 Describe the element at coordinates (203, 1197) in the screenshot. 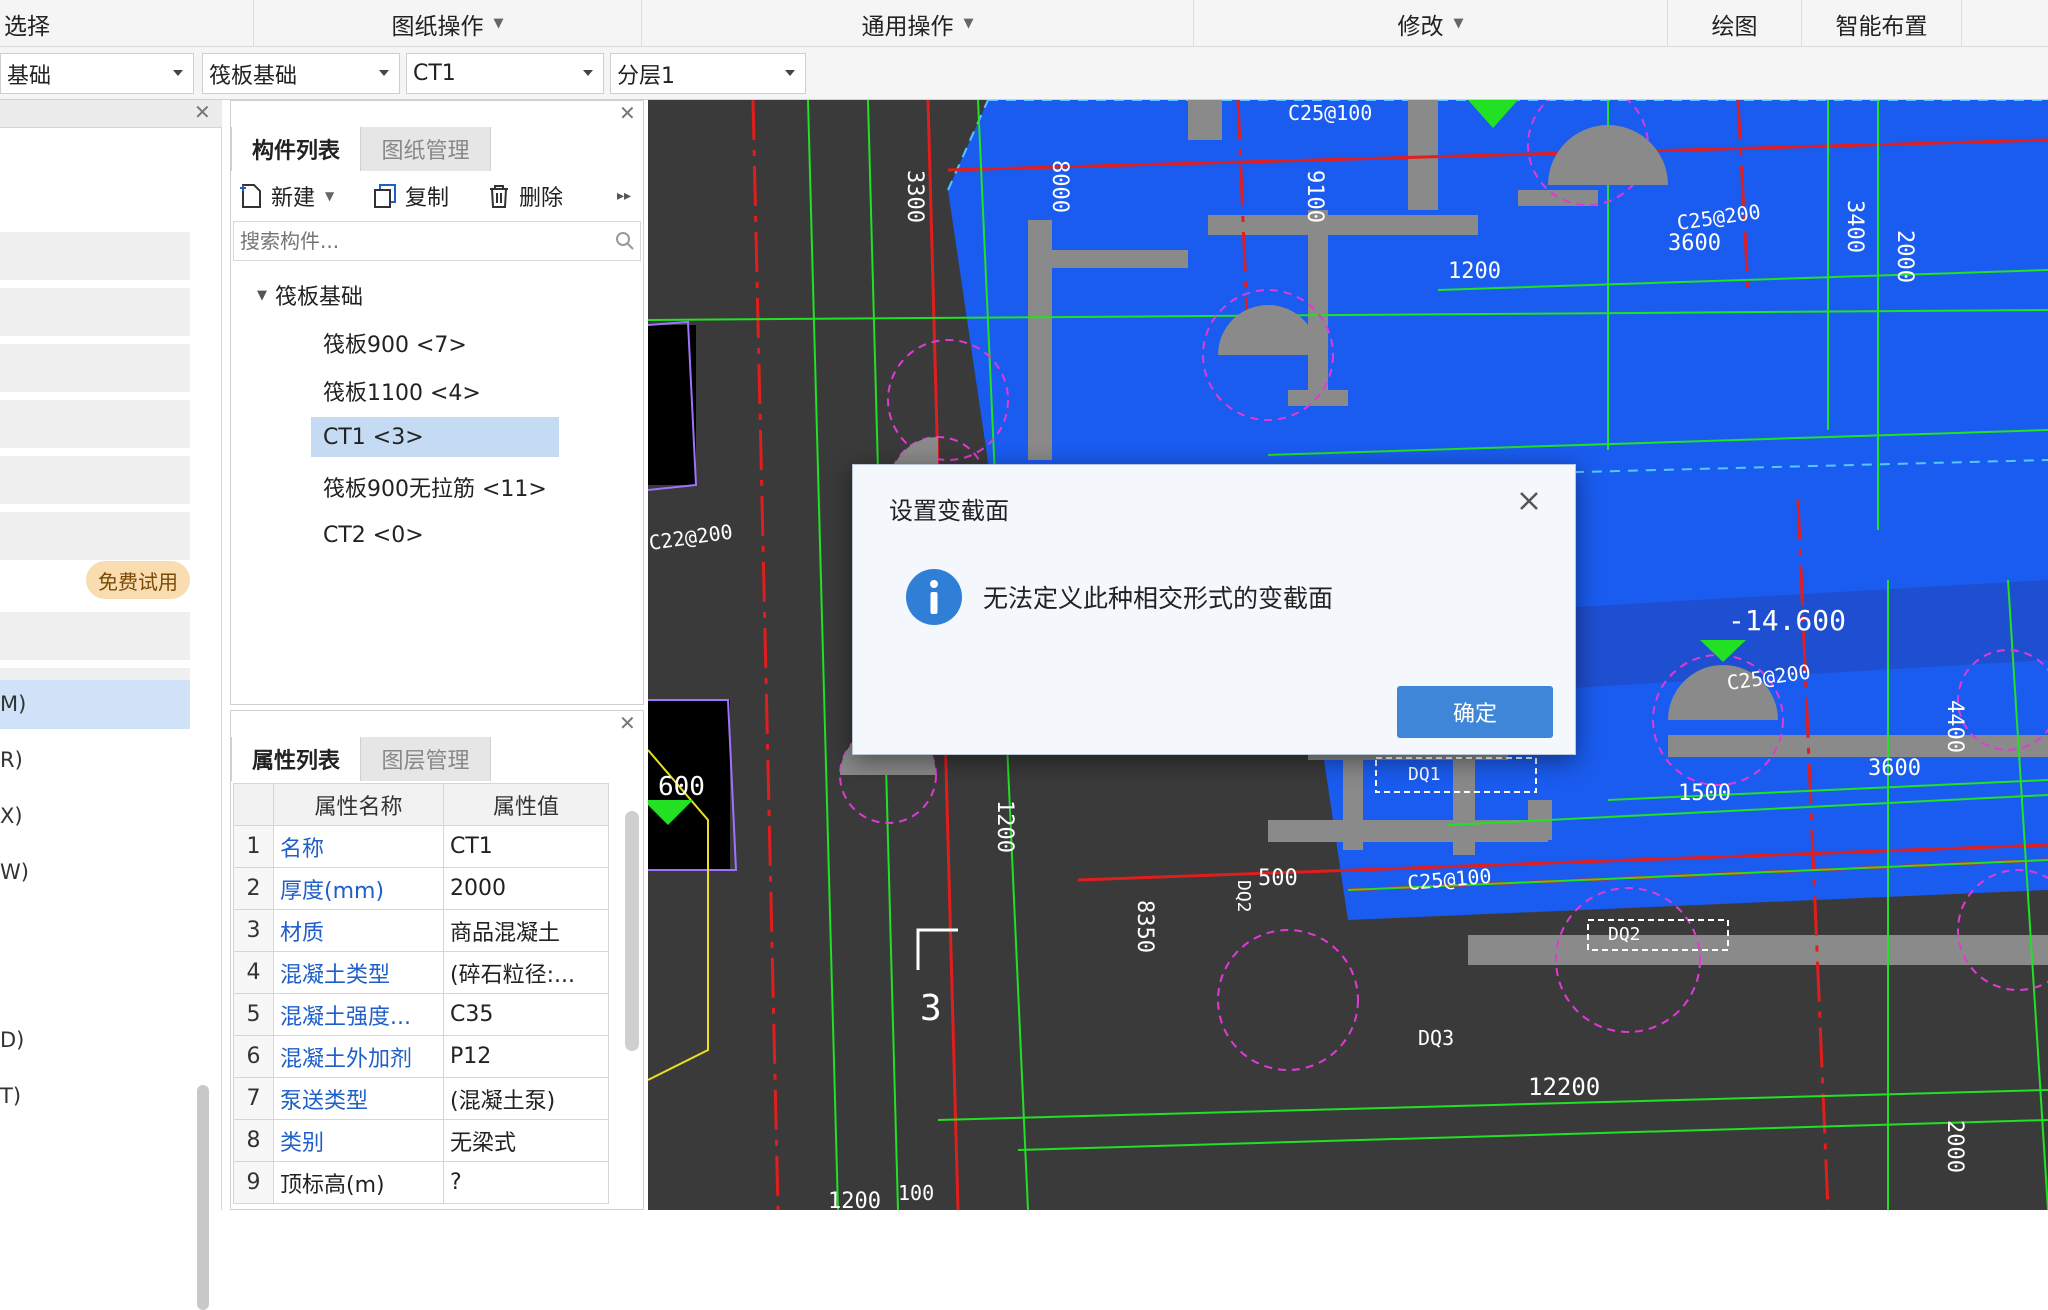

I see `left-panel-scrollbar` at that location.